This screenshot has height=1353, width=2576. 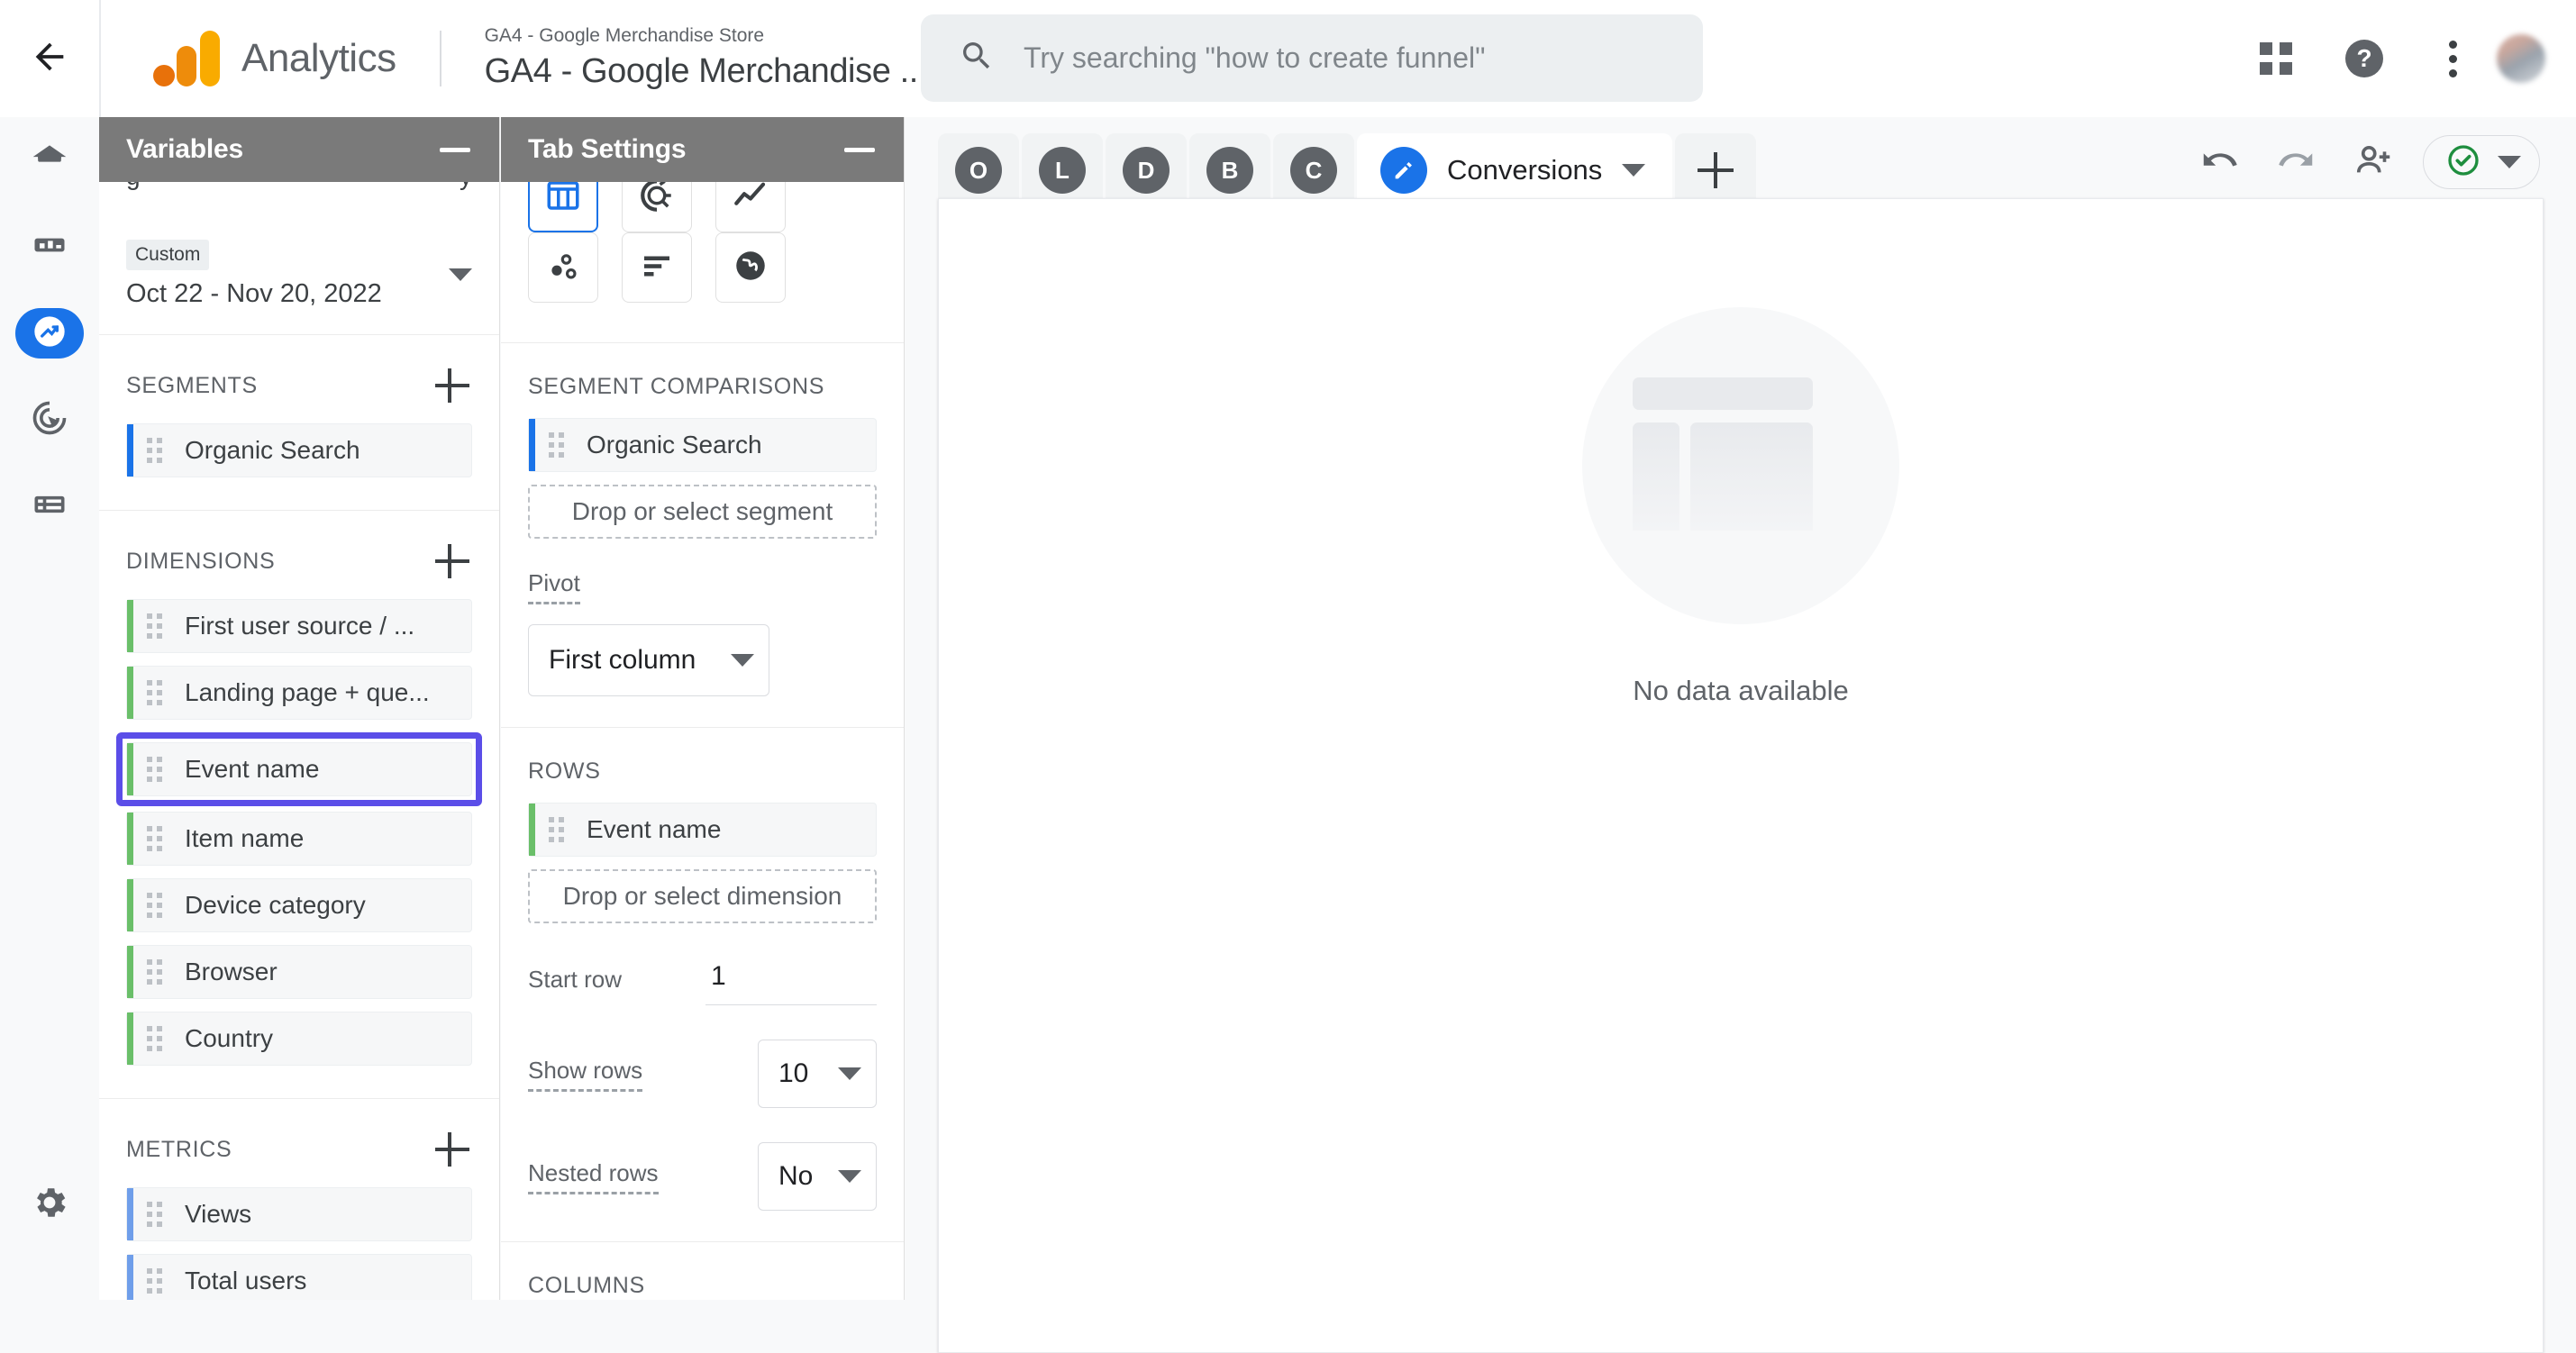 I want to click on status-badge, so click(x=2481, y=162).